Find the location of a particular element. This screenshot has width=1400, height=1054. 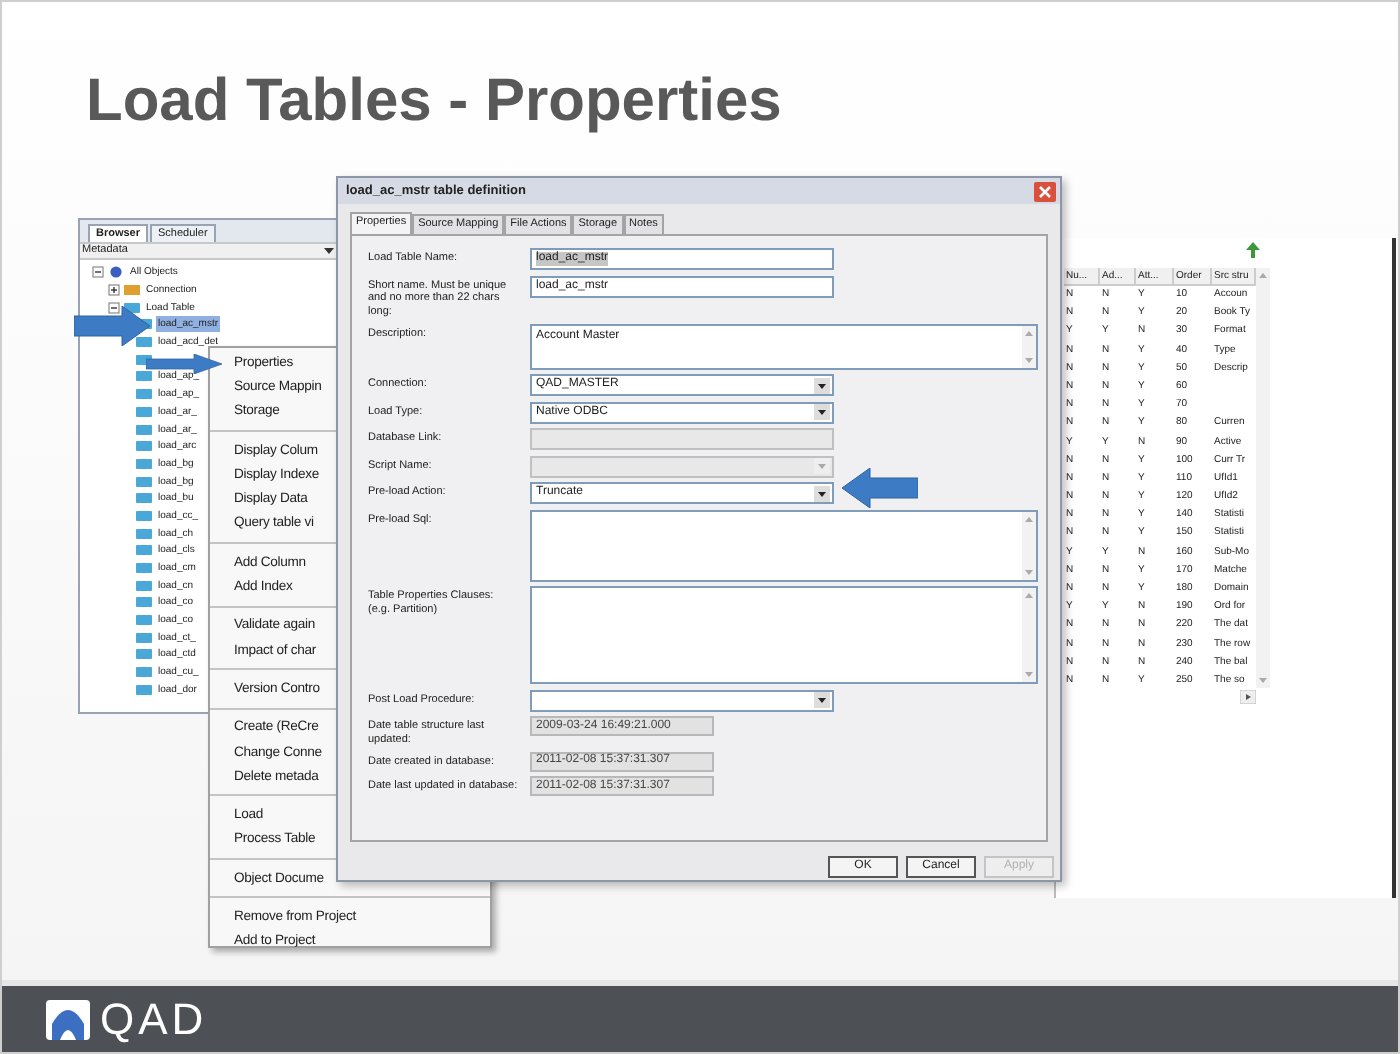

globe-icon is located at coordinates (116, 272).